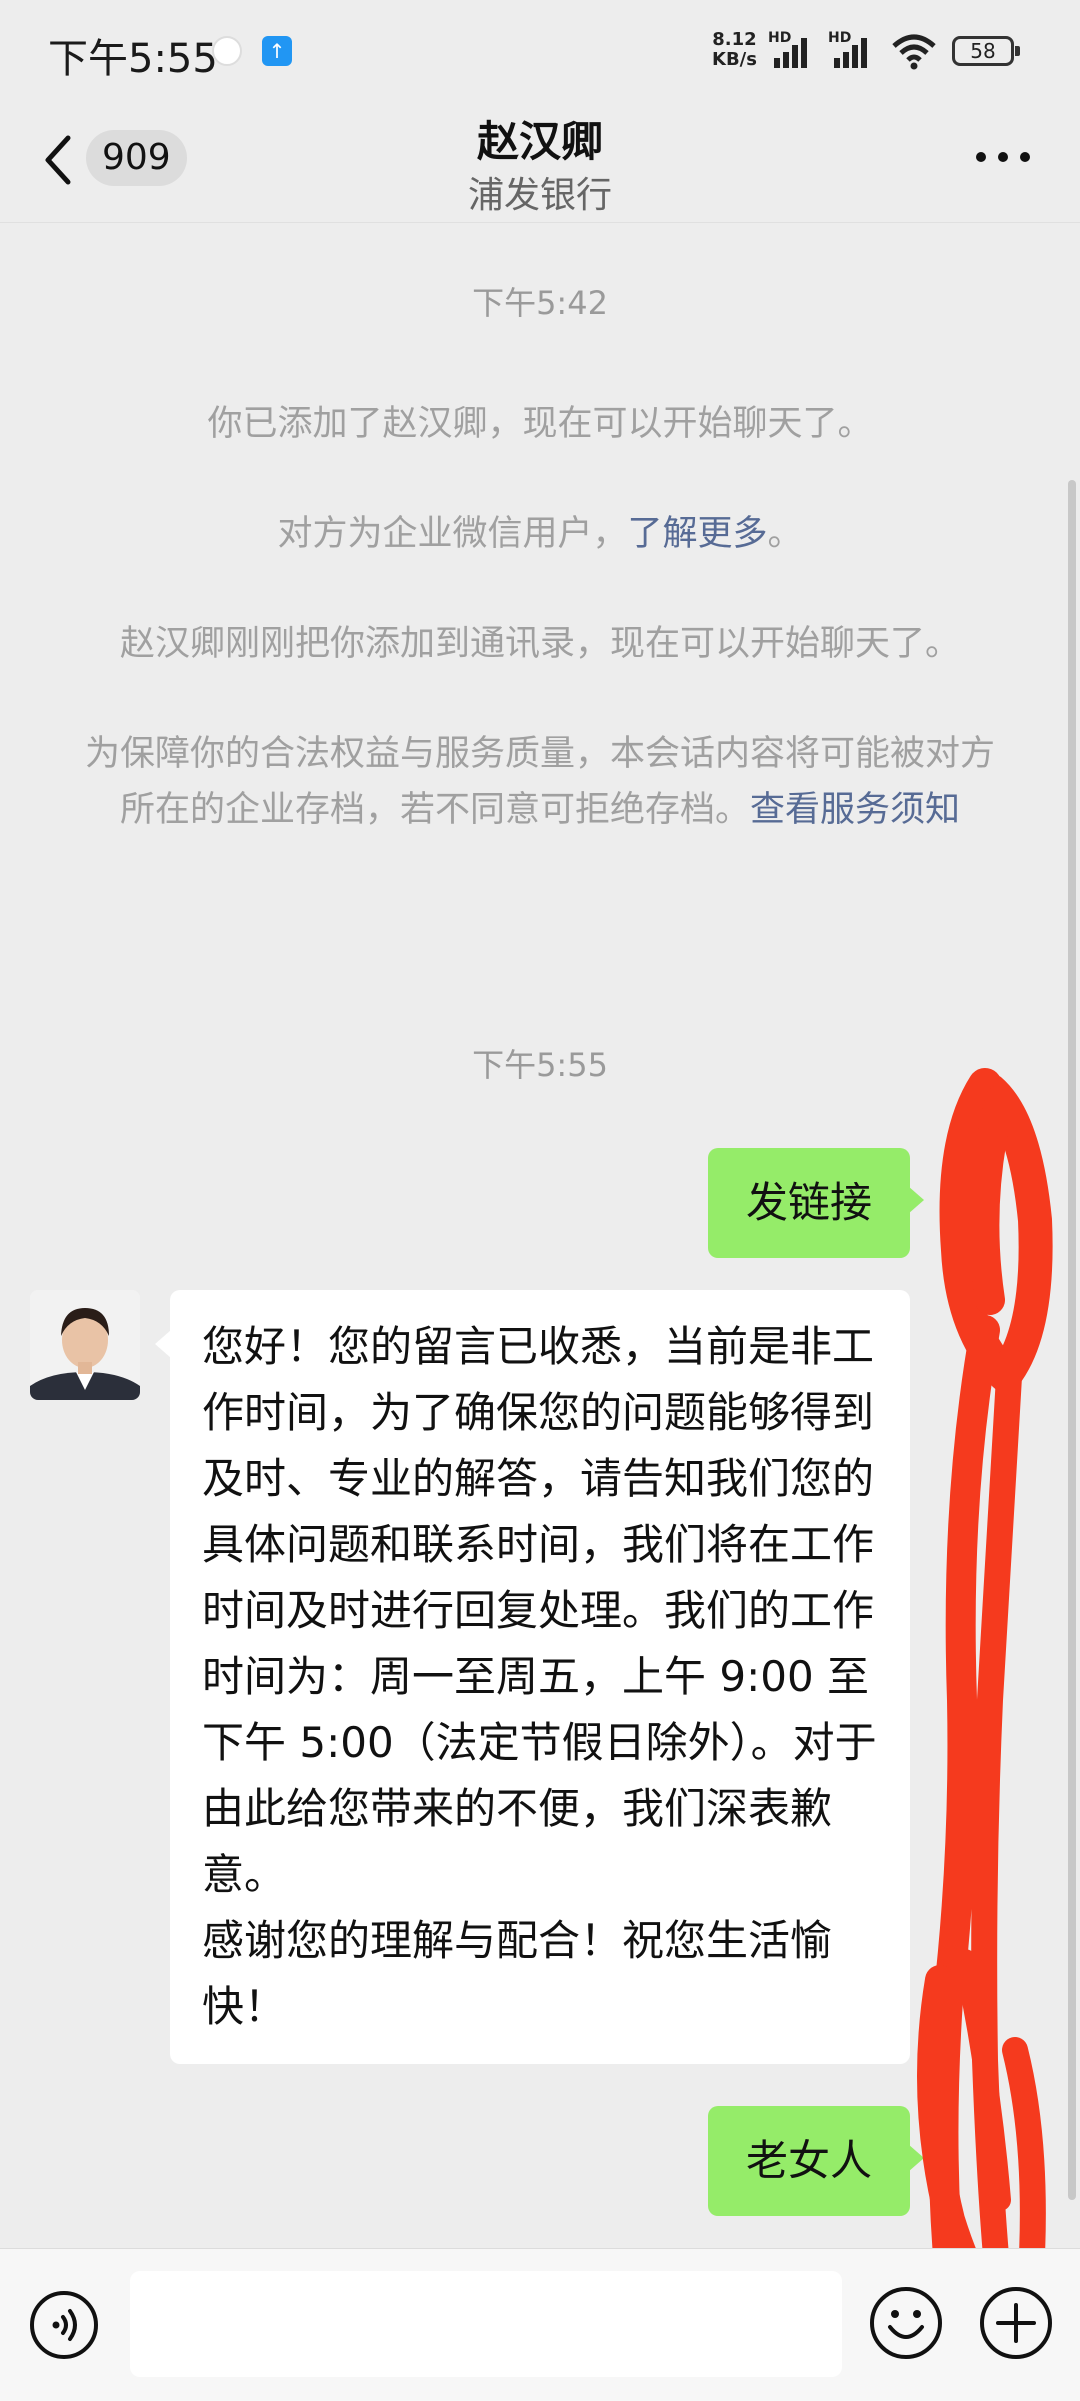  What do you see at coordinates (540, 424) in the screenshot?
I see `system-message-added: 你已添加了赵汉卿，现在可以开始聊天了。` at bounding box center [540, 424].